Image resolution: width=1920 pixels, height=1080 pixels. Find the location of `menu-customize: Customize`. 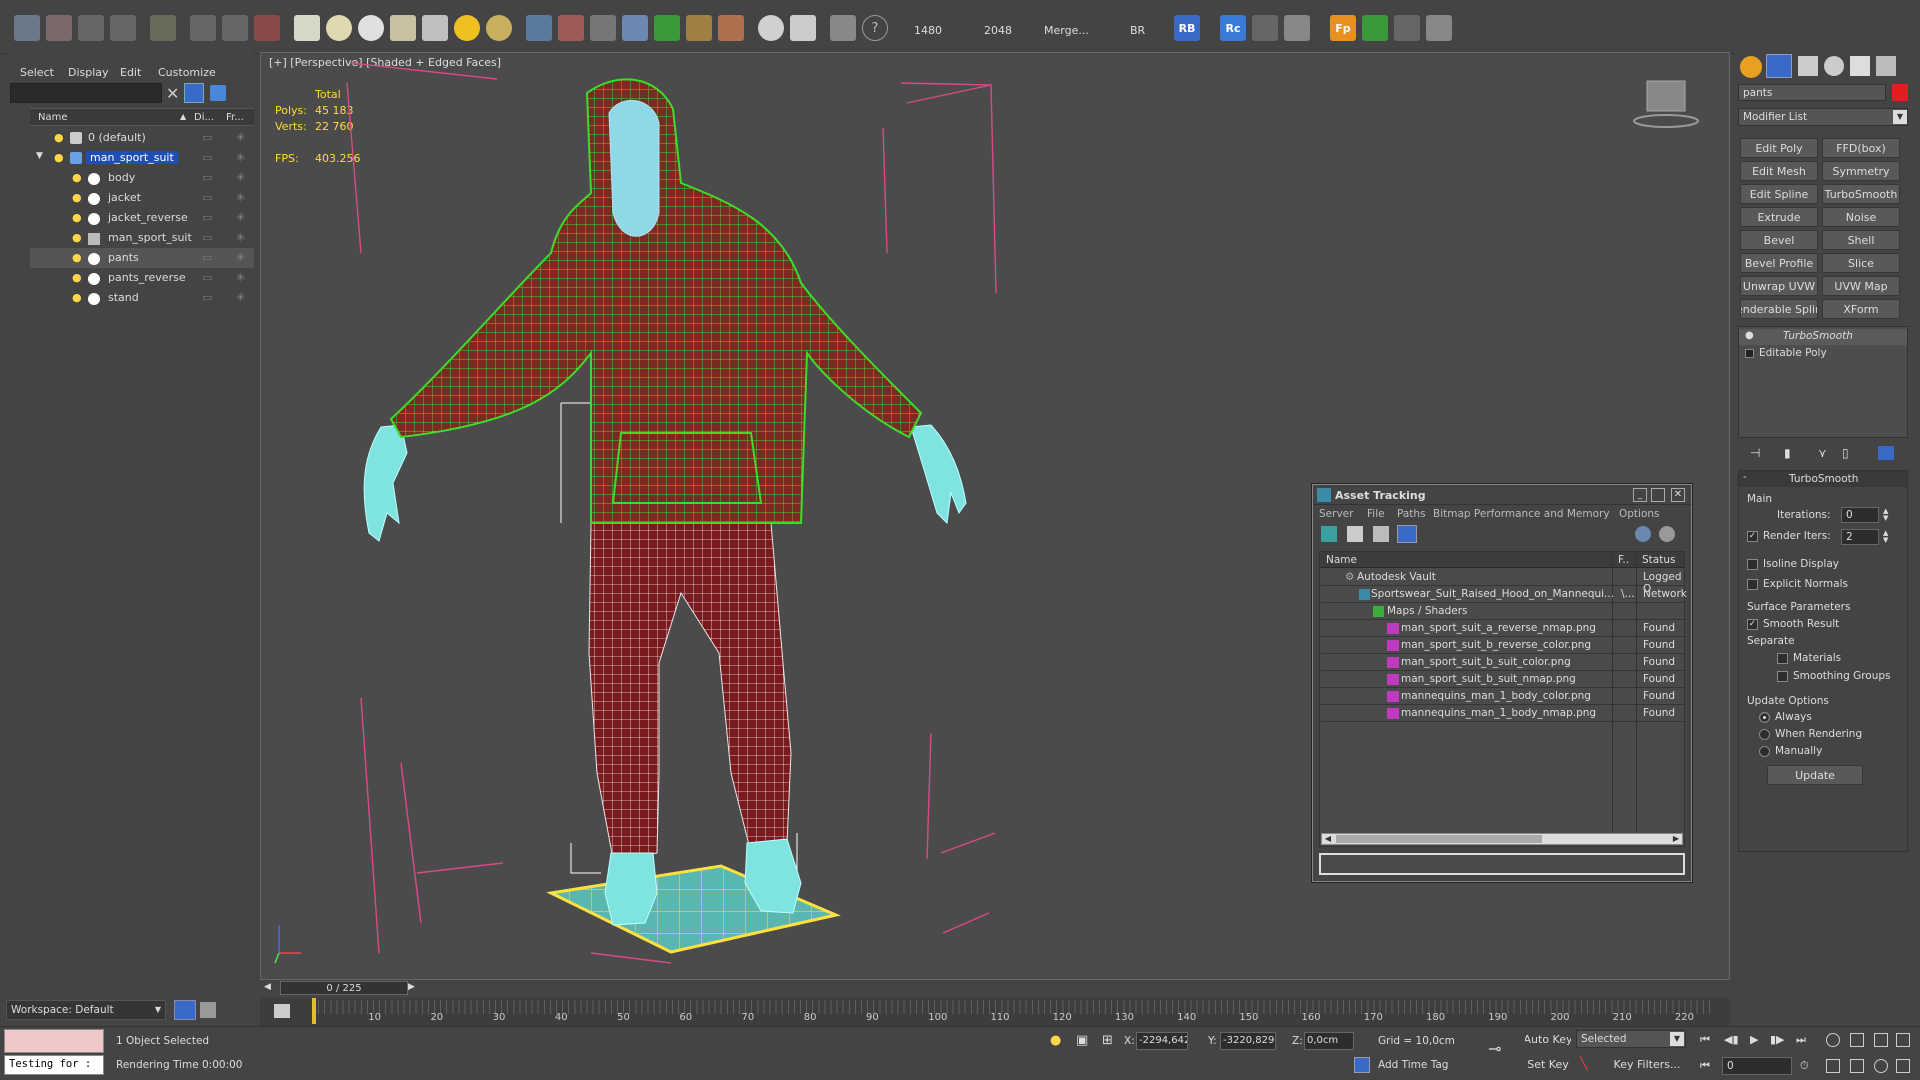

menu-customize: Customize is located at coordinates (187, 72).